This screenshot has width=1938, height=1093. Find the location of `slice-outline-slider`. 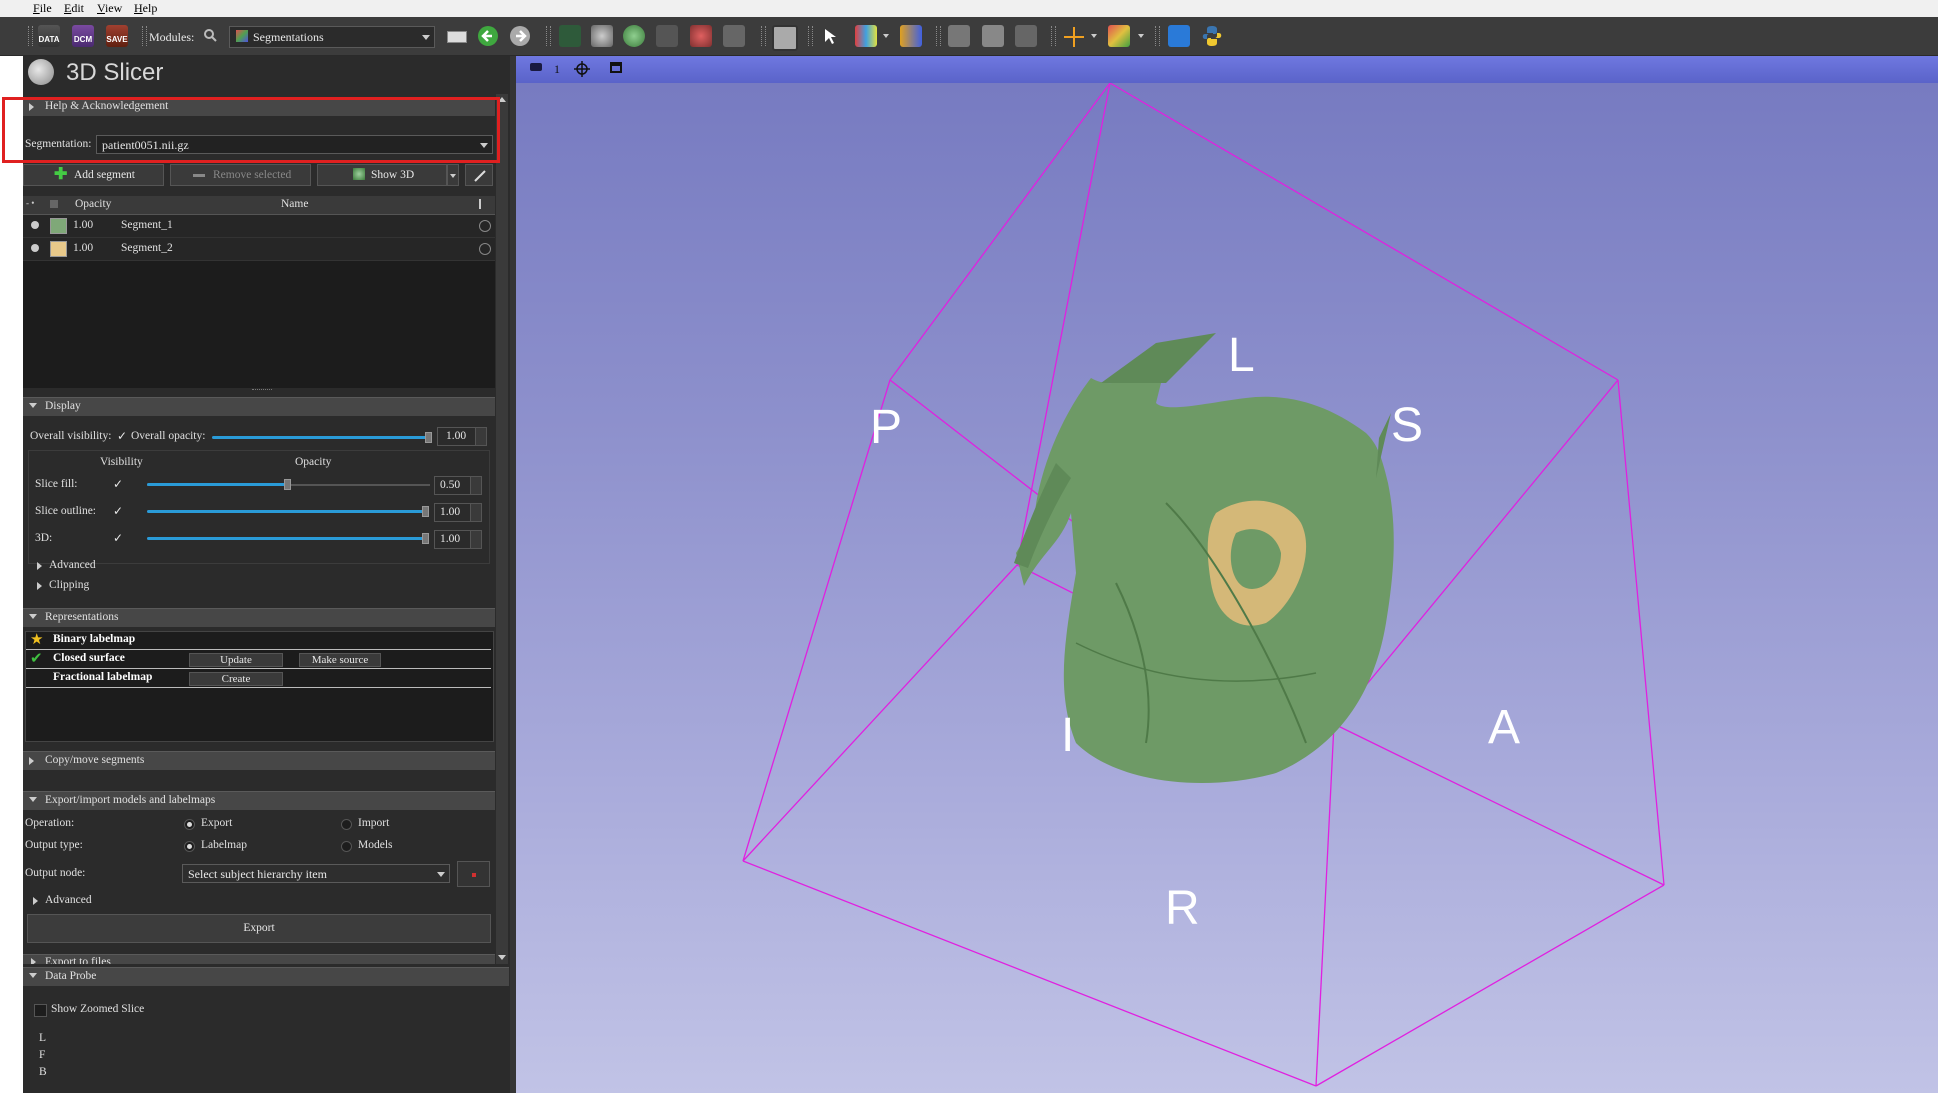

slice-outline-slider is located at coordinates (287, 511).